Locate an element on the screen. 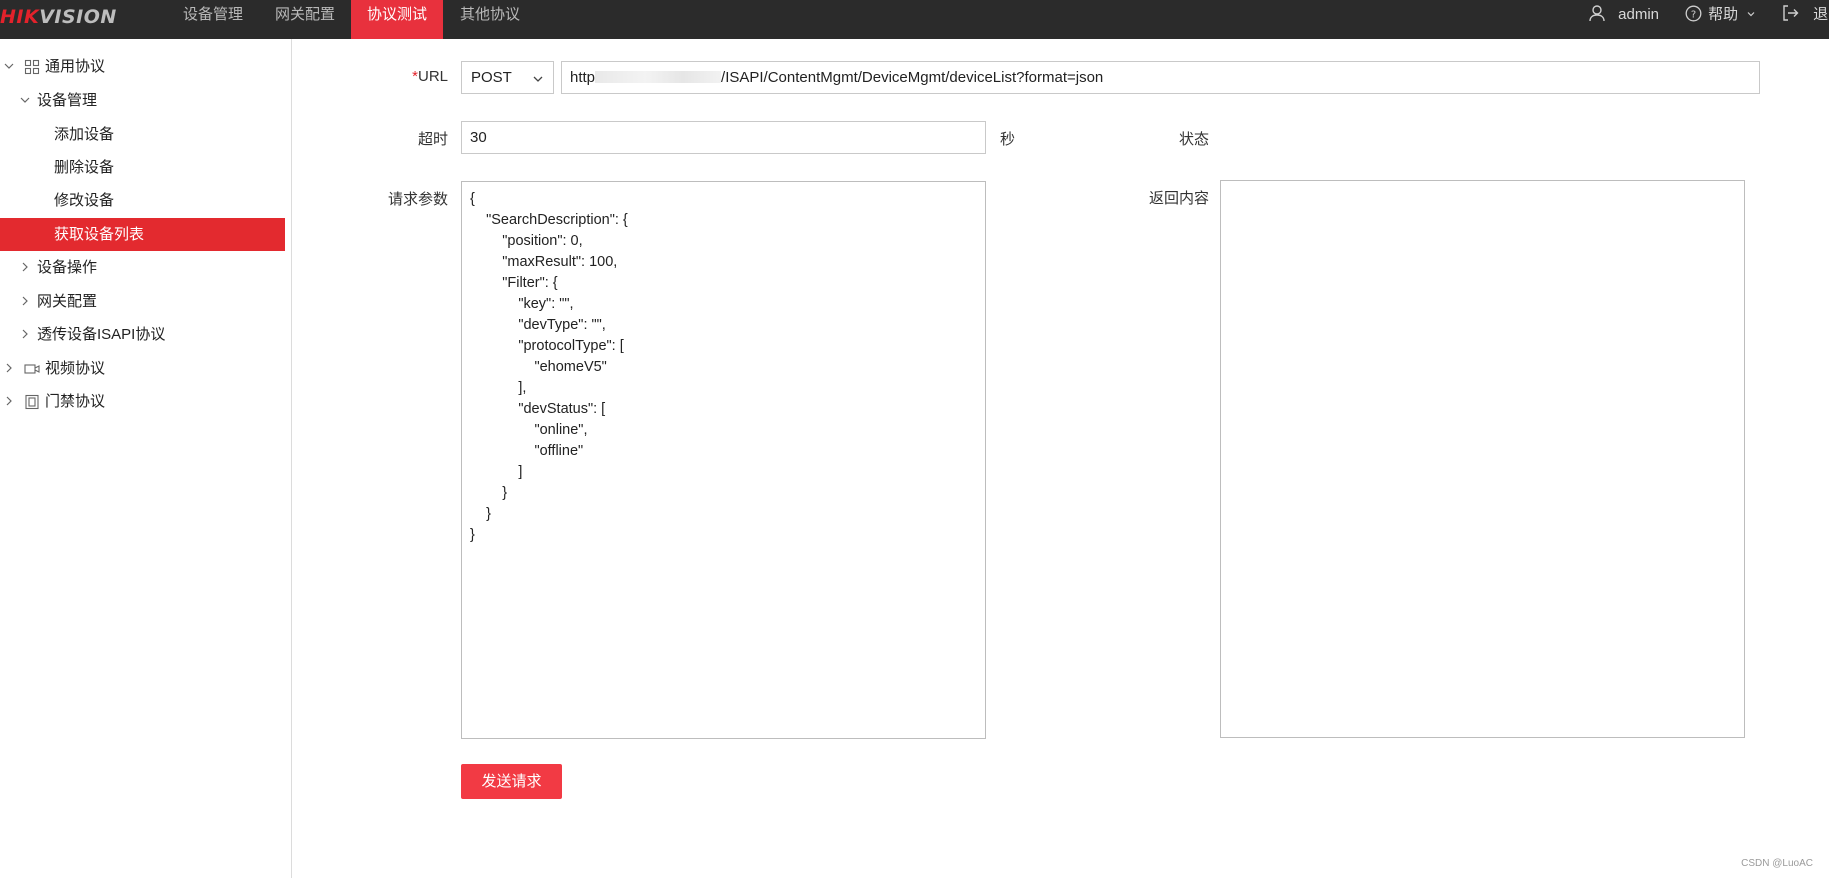  sidebar-item-video-protocol: 视频协议 is located at coordinates (142, 368).